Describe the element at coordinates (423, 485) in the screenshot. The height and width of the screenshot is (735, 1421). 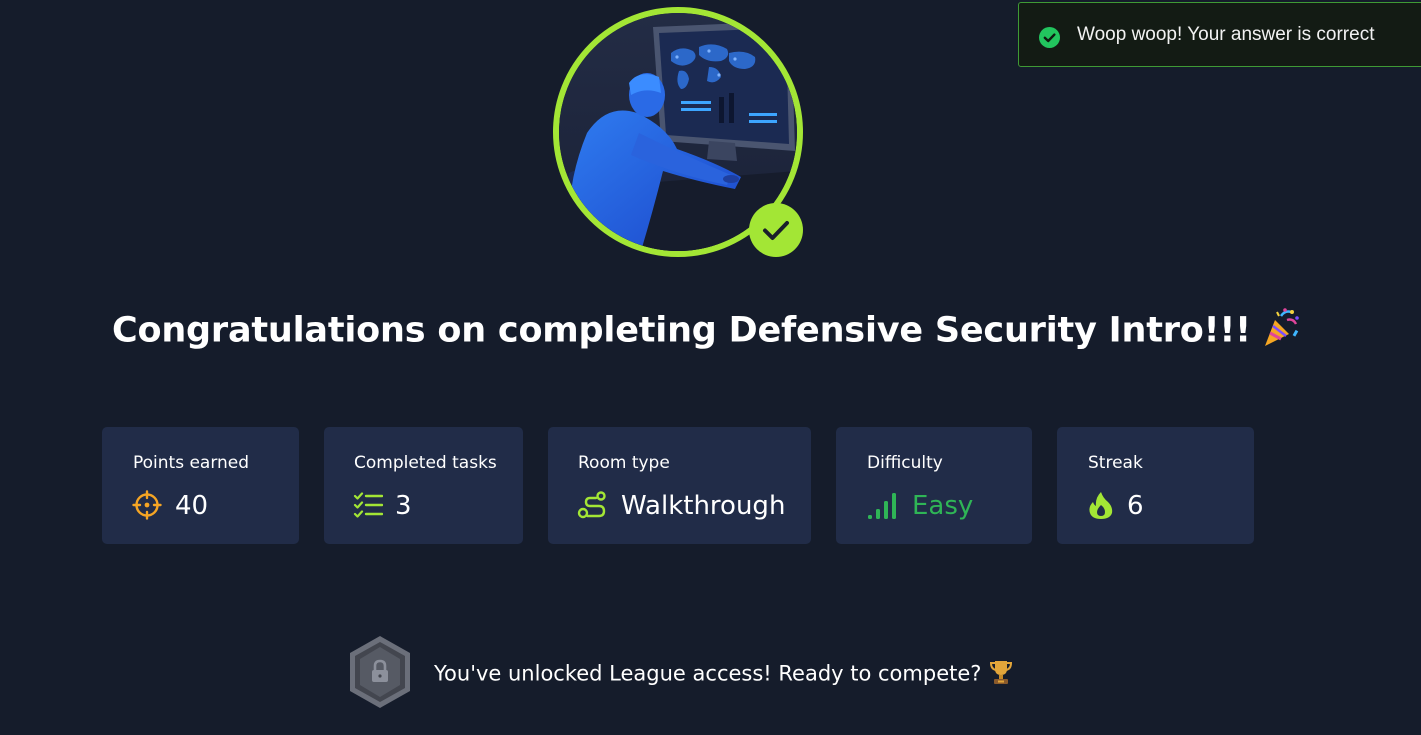
I see `completed-tasks-card: Completed tasks 3` at that location.